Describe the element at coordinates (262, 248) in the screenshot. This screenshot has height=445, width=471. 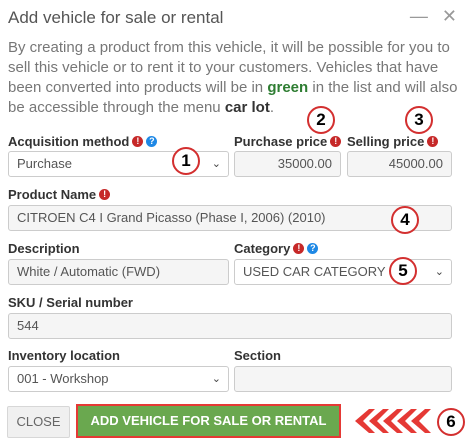
I see `category-label-text: Category` at that location.